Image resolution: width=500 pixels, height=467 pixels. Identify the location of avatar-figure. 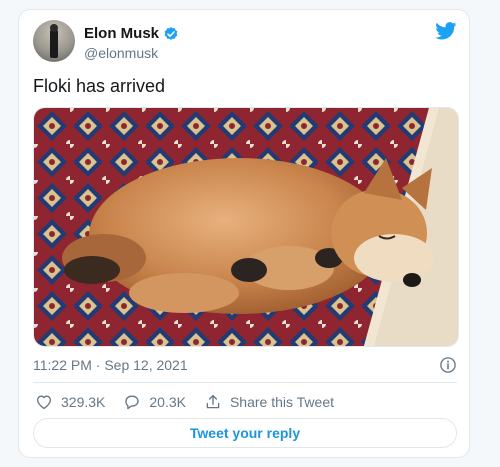
(54, 43).